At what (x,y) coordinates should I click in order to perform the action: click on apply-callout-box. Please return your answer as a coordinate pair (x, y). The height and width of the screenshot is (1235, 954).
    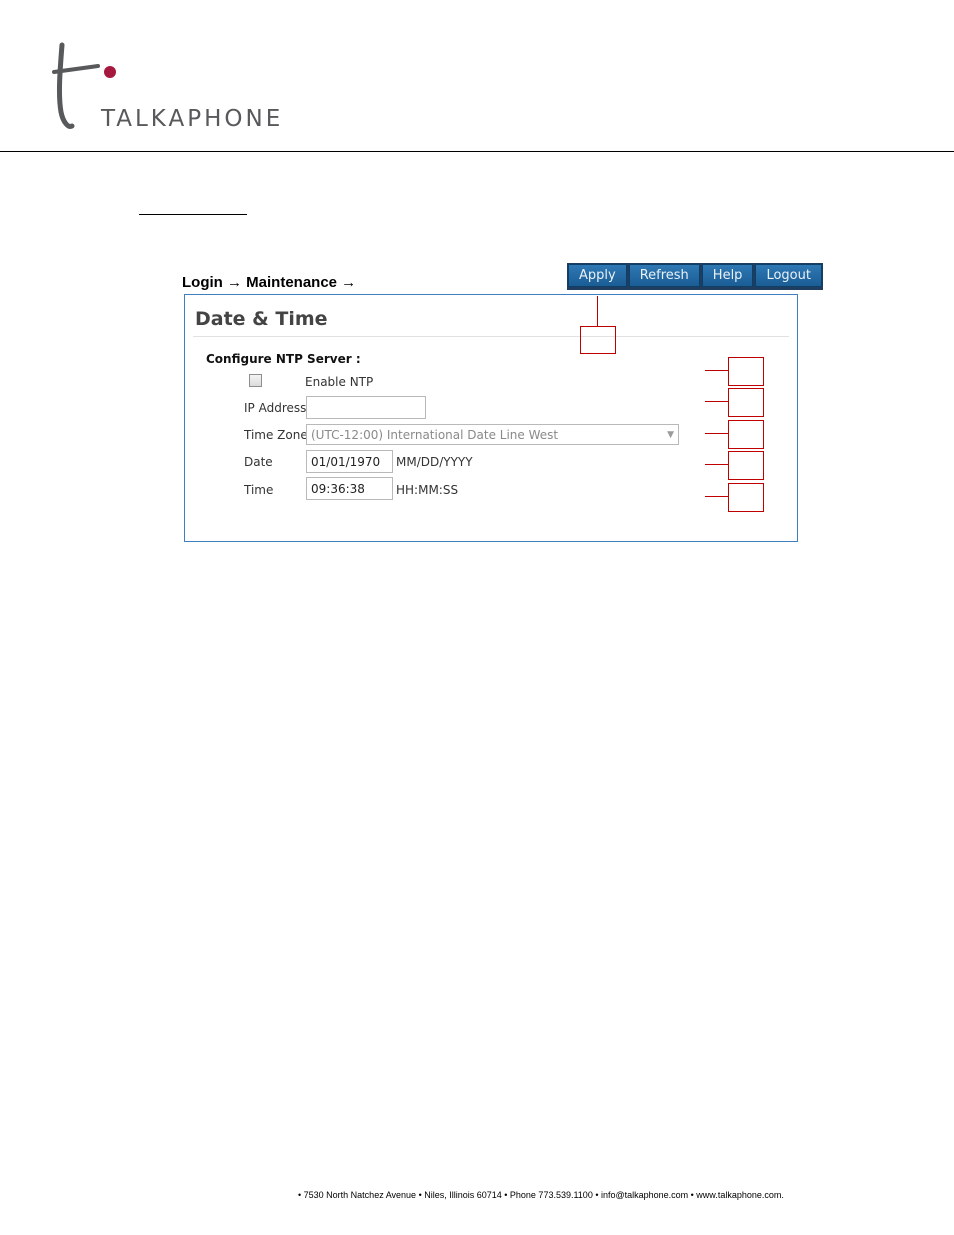
    Looking at the image, I should click on (598, 340).